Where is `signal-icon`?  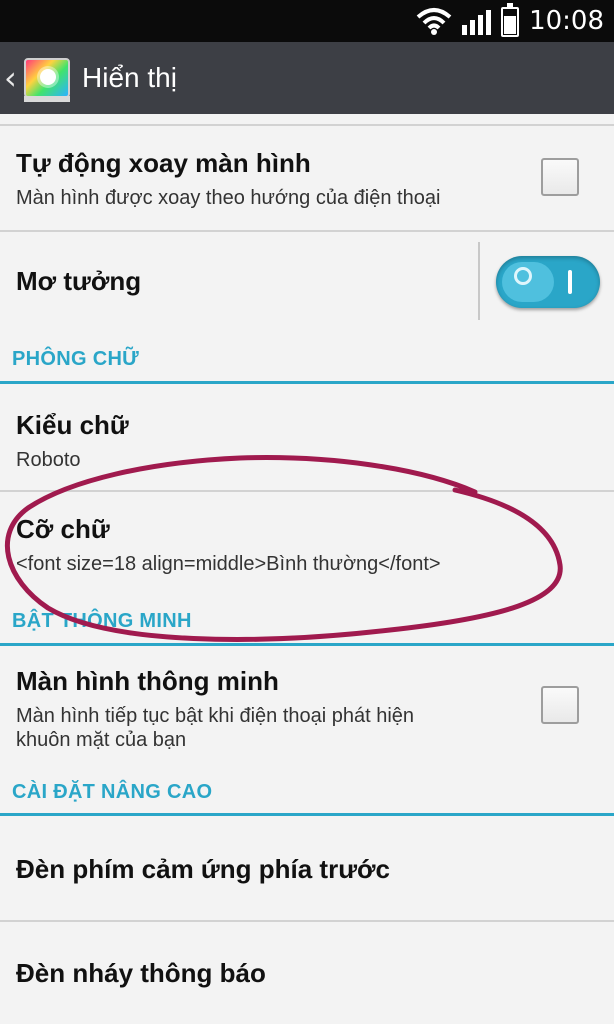 signal-icon is located at coordinates (477, 21).